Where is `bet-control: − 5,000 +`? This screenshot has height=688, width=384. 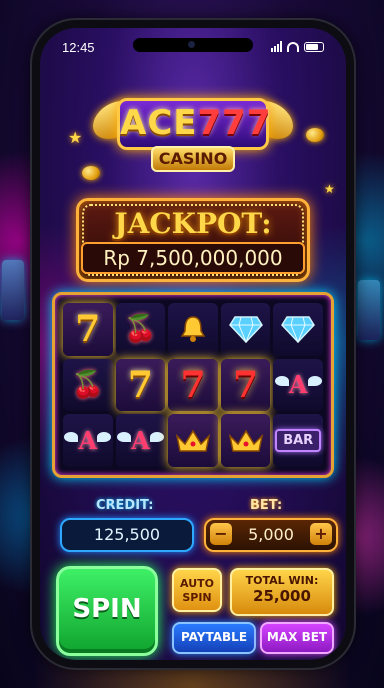
bet-control: − 5,000 + is located at coordinates (271, 535).